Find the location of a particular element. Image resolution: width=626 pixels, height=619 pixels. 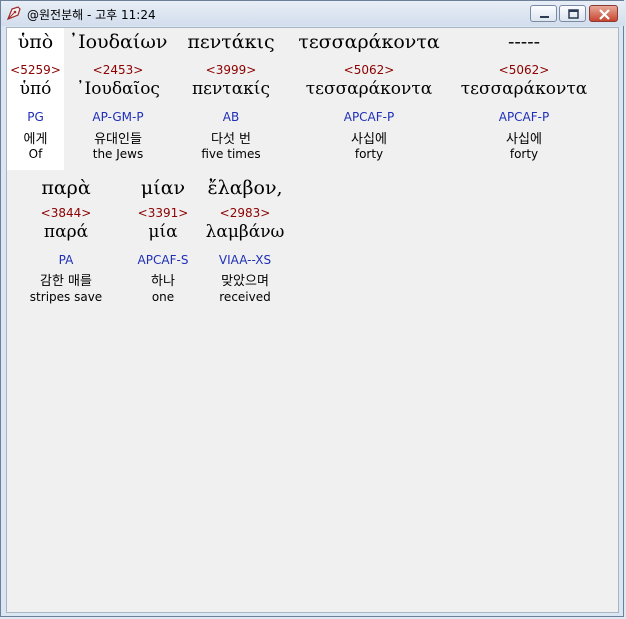

greek-word: μίαν is located at coordinates (163, 188).